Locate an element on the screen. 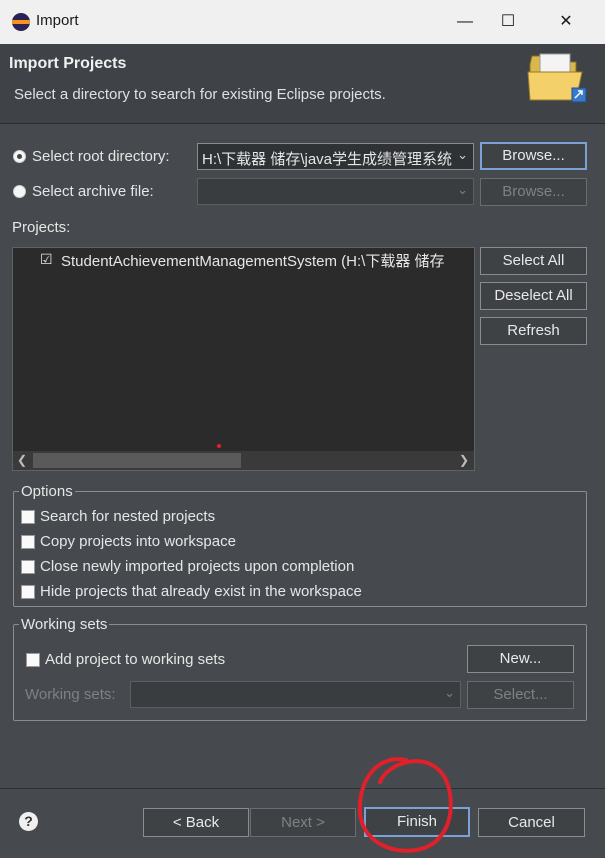 Image resolution: width=605 pixels, height=858 pixels. refresh-label: Refresh is located at coordinates (533, 330).